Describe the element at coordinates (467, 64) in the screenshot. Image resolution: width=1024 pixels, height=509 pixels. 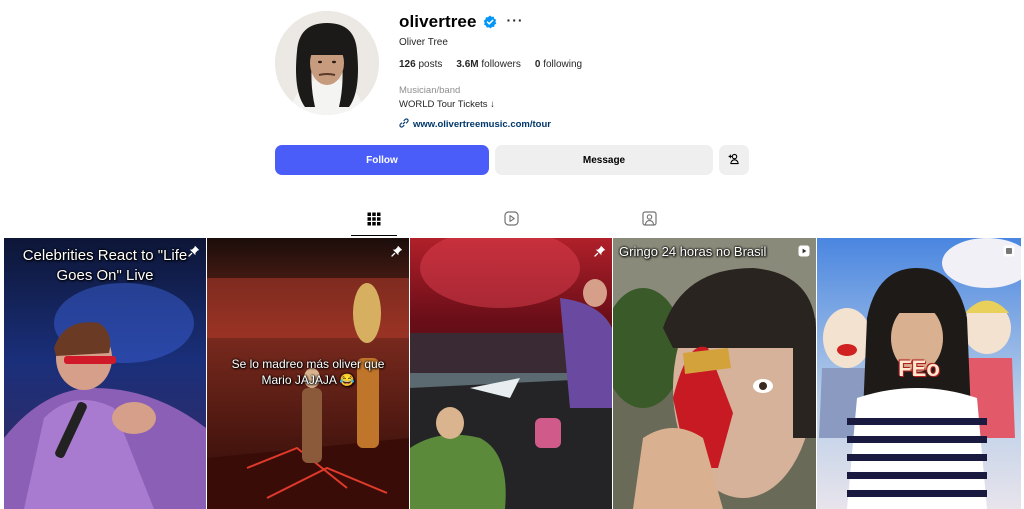
I see `followers-count: 3.6M` at that location.